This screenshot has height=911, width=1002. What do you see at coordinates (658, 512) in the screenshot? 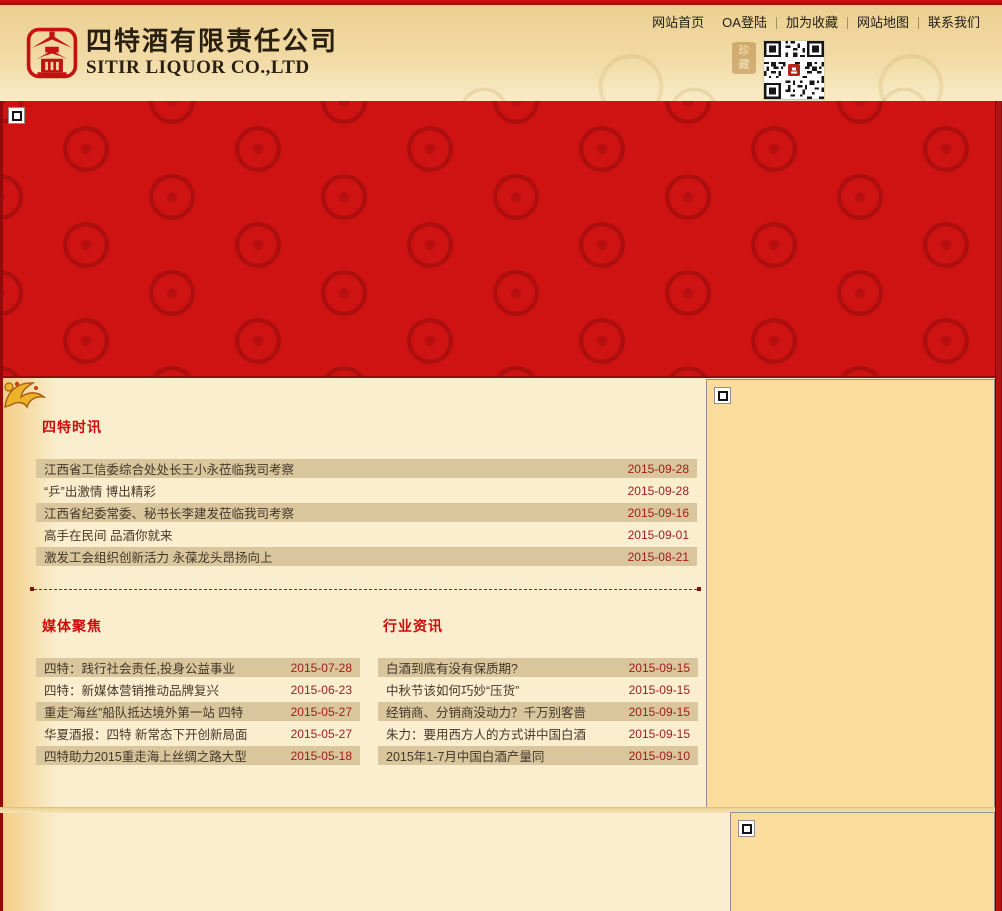
I see `news-date: 2015-09-16` at bounding box center [658, 512].